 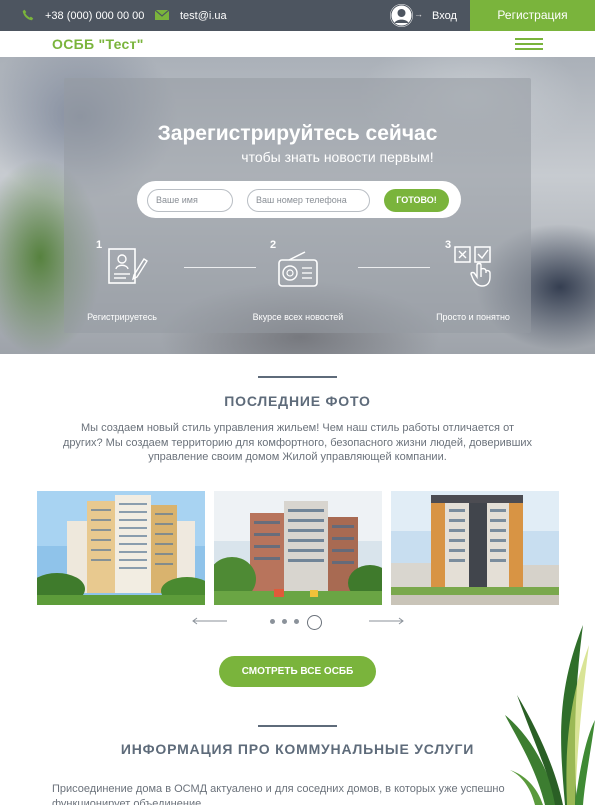 I want to click on carousel-prev-arrow-icon, so click(x=210, y=621).